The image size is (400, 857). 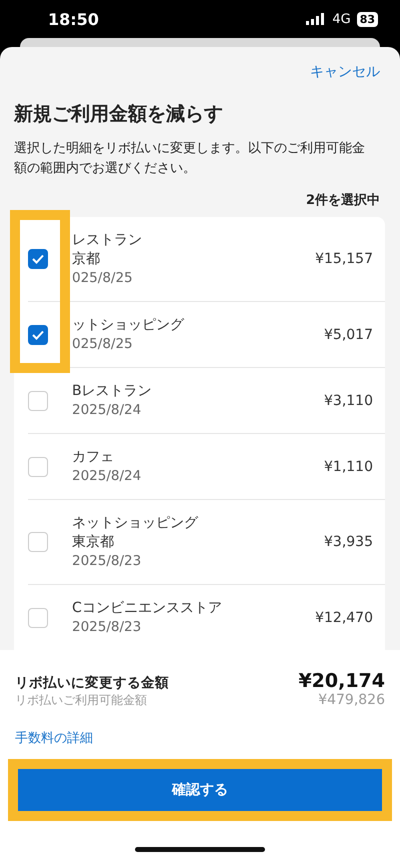 I want to click on description-text: 選択した明細をリボ払いに変更します。以下のご利用可能金額の範囲内でお選びください。, so click(x=190, y=159).